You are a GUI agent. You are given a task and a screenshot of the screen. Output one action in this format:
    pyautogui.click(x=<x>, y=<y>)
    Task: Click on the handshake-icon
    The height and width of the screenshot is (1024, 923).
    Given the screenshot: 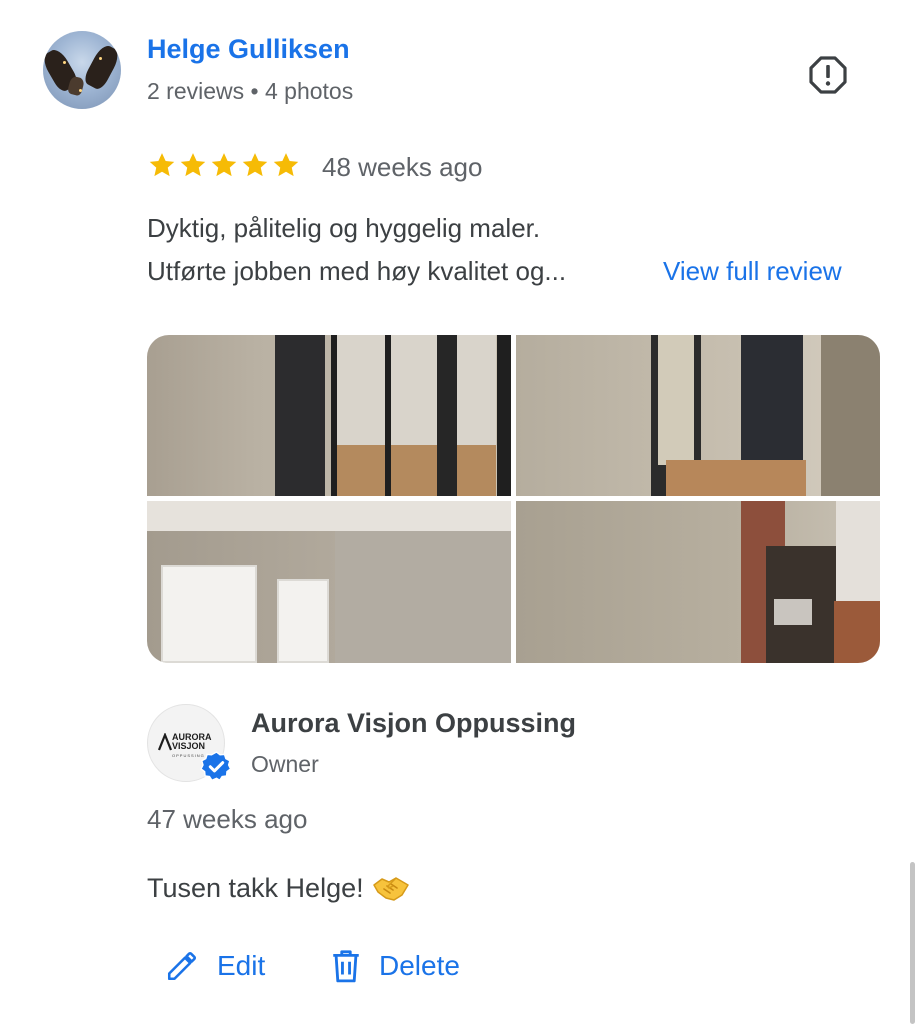 What is the action you would take?
    pyautogui.click(x=390, y=889)
    